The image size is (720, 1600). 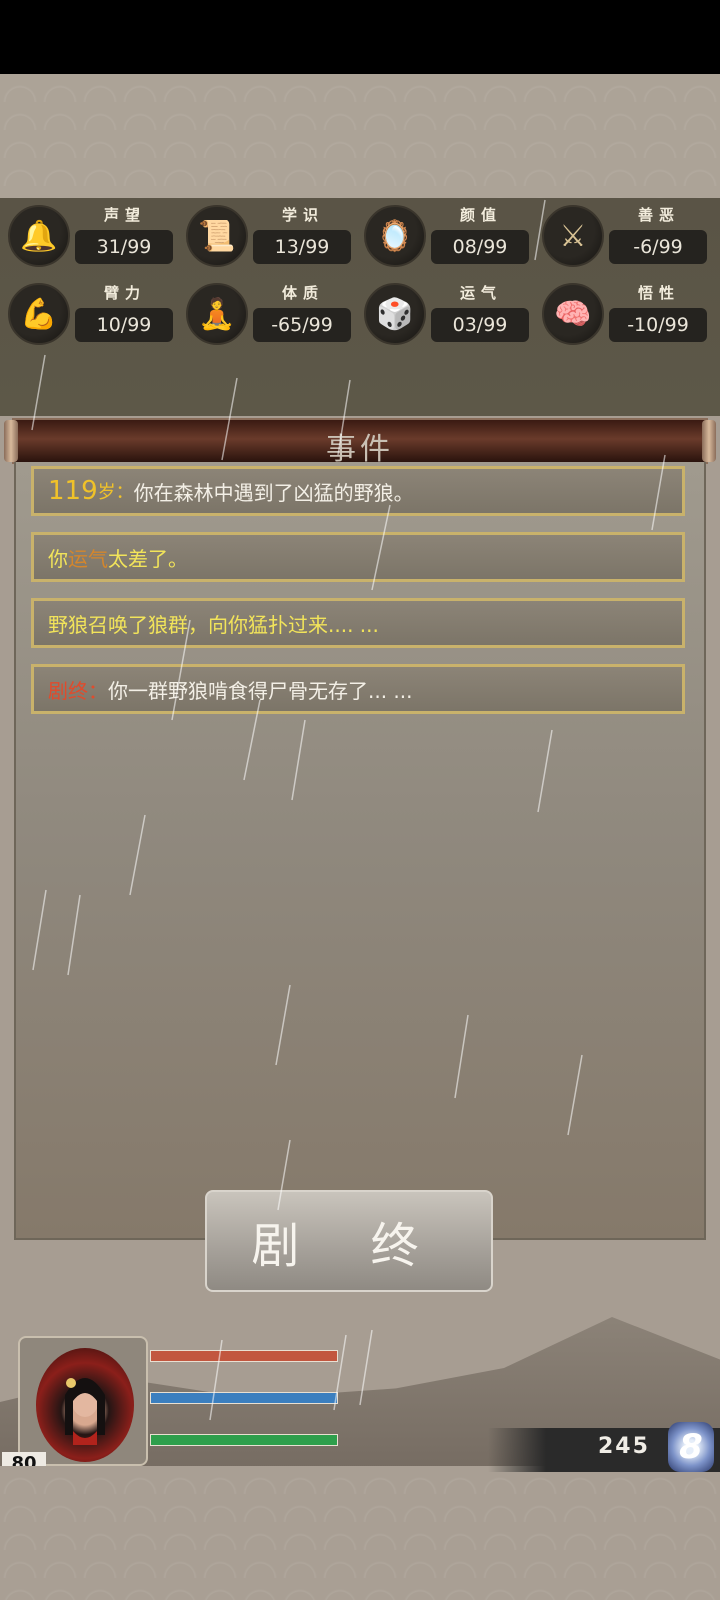 What do you see at coordinates (360, 37) in the screenshot?
I see `status-bar` at bounding box center [360, 37].